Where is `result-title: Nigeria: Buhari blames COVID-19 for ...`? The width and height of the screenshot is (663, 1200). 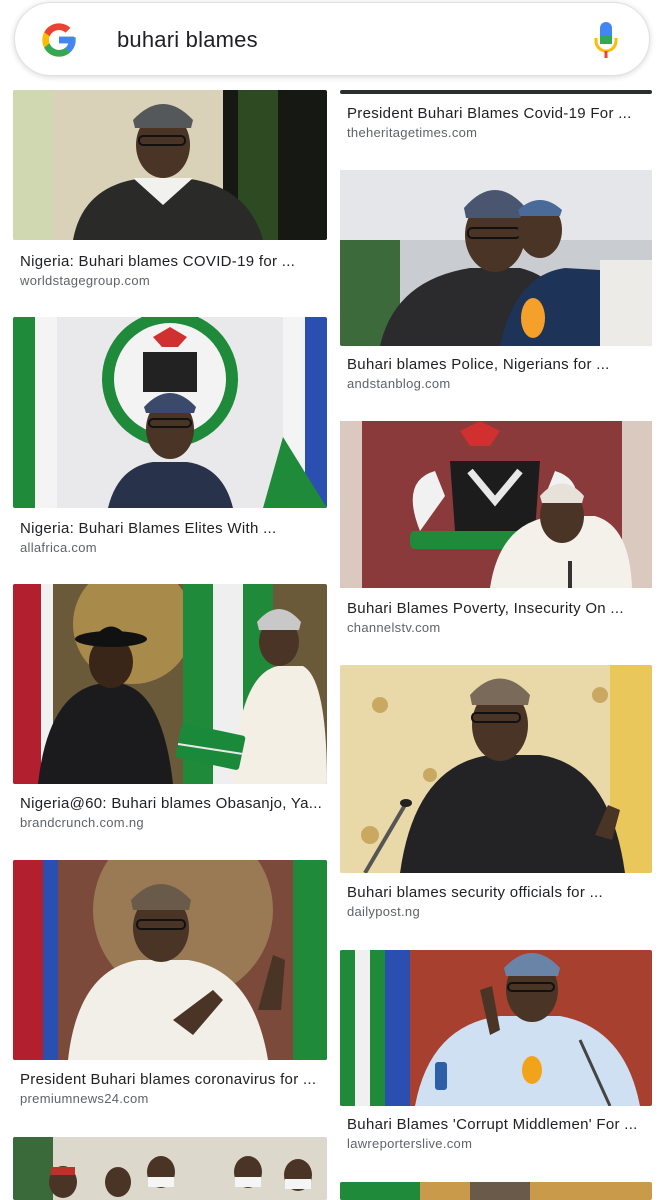 result-title: Nigeria: Buhari blames COVID-19 for ... is located at coordinates (157, 261).